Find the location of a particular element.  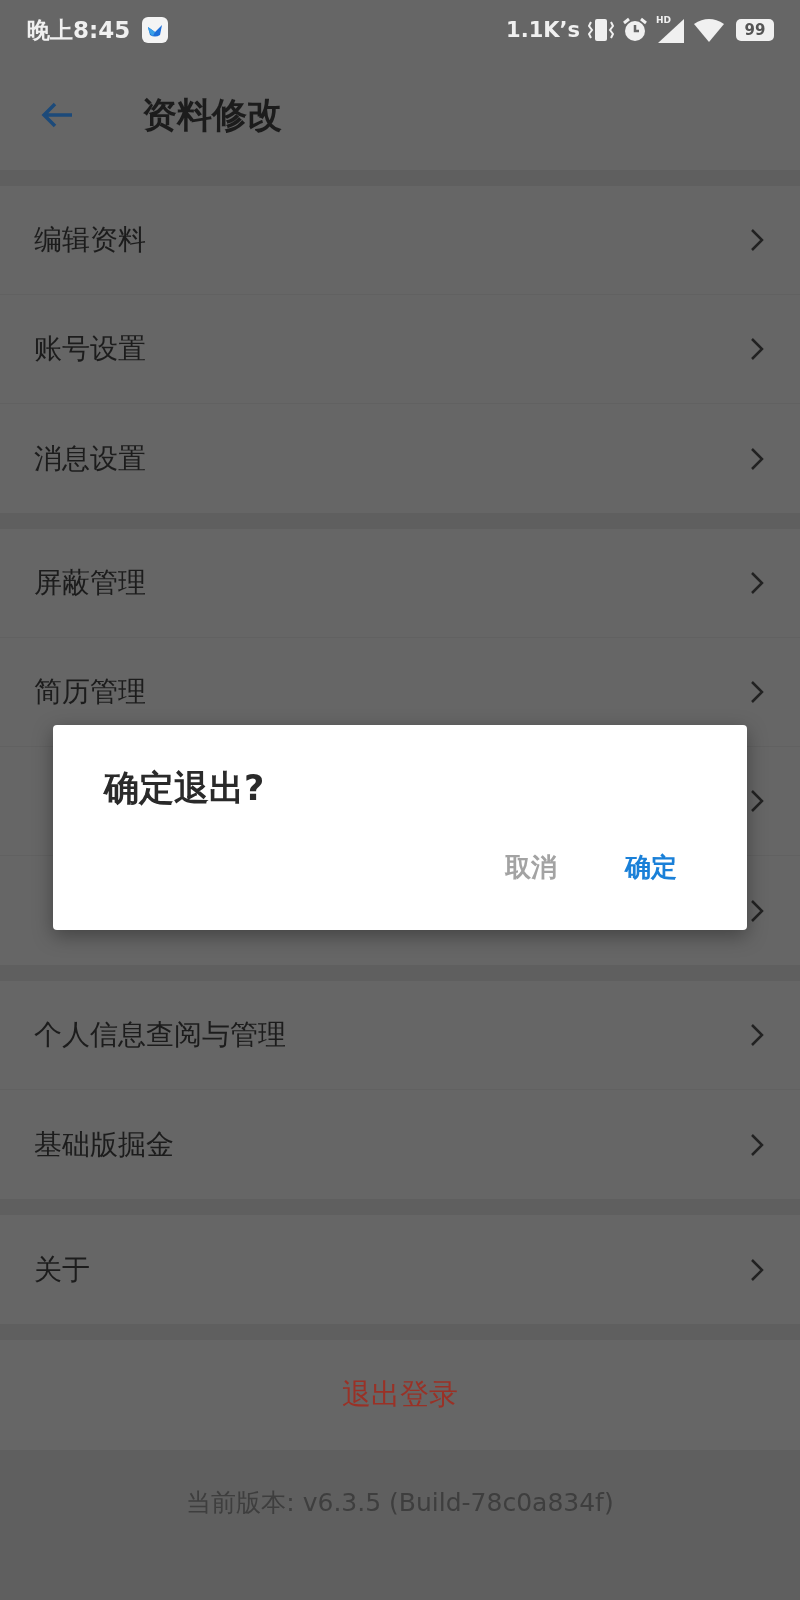

network-speed: 1.1K’s is located at coordinates (543, 30).